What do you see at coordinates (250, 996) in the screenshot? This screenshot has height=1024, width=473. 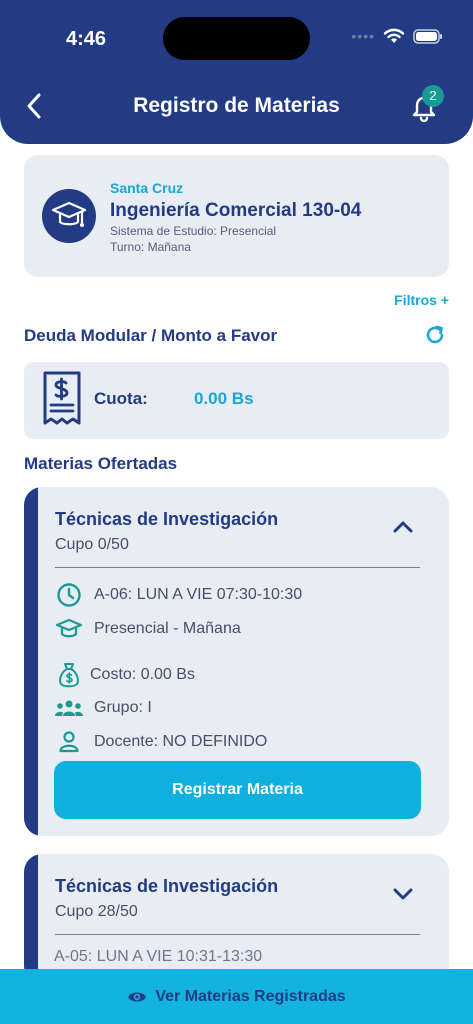 I see `view-registered-courses-label: Ver Materias Registradas` at bounding box center [250, 996].